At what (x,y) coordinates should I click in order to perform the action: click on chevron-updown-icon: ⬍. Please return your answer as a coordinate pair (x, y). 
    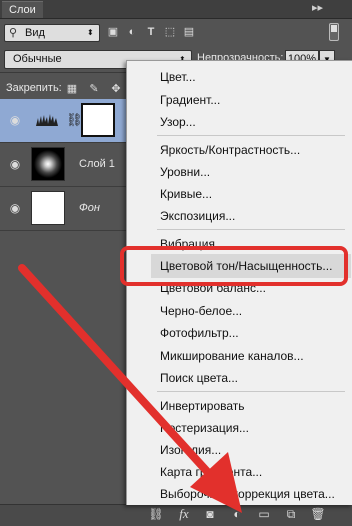
    Looking at the image, I should click on (90, 32).